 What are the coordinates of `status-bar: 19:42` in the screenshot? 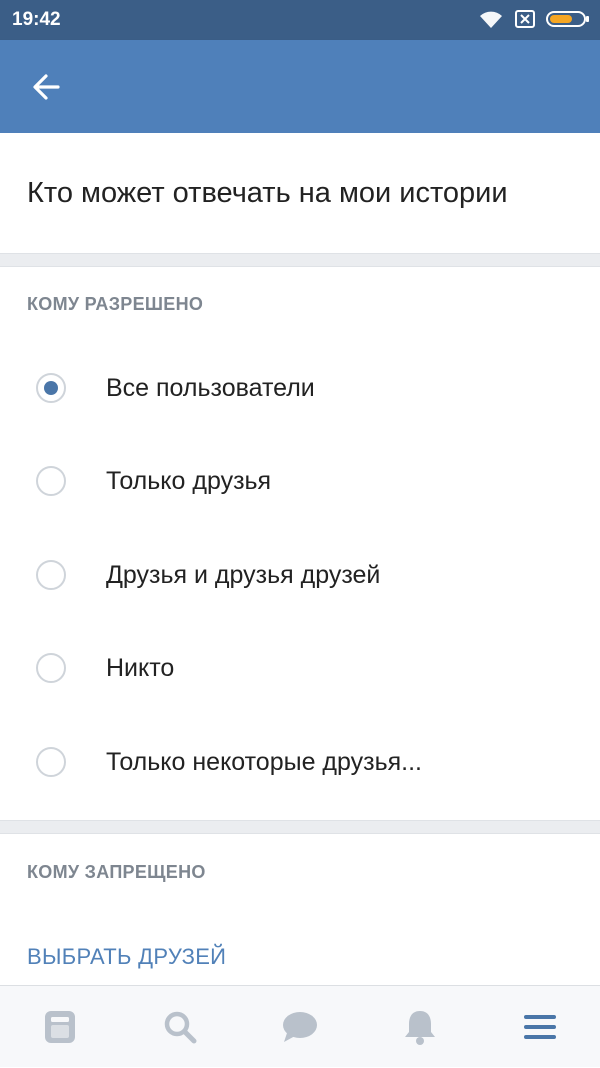 It's located at (300, 20).